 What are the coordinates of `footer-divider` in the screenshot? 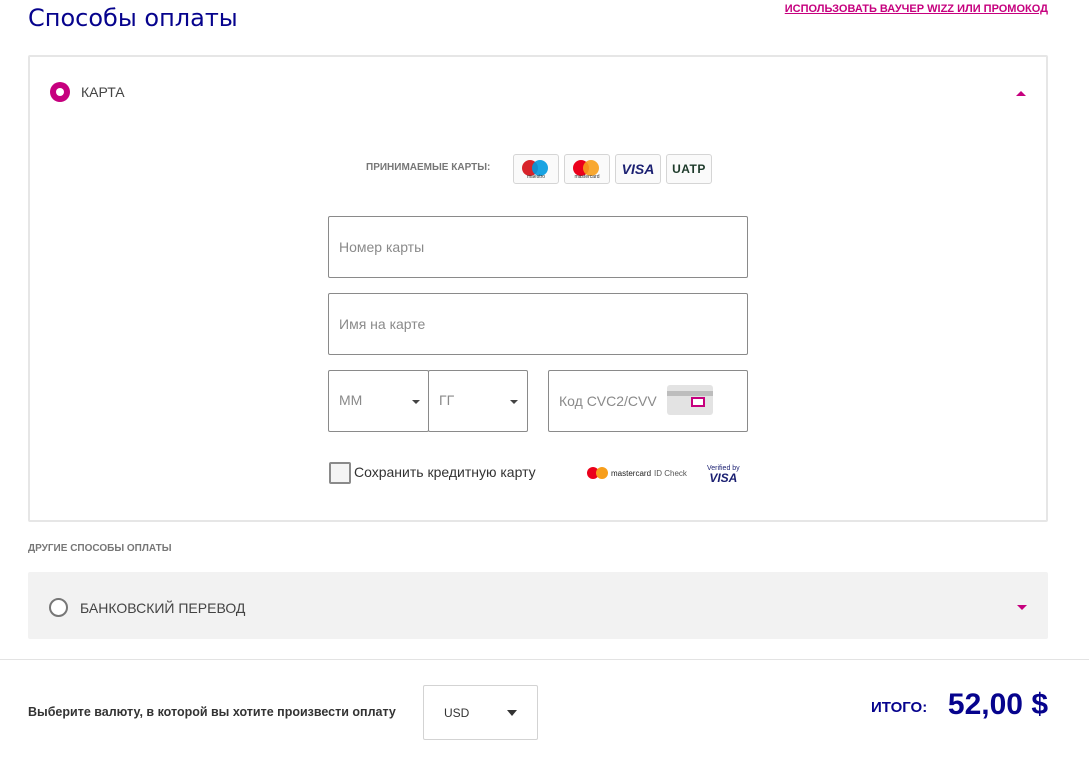 It's located at (544, 659).